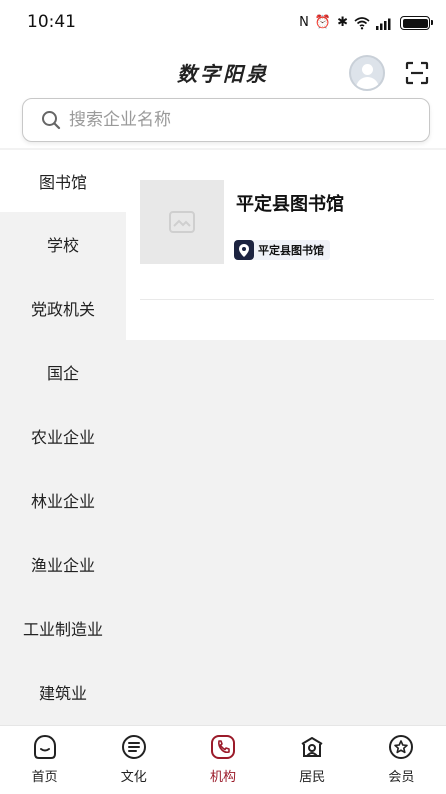 Image resolution: width=446 pixels, height=794 pixels. I want to click on signal-icon, so click(383, 24).